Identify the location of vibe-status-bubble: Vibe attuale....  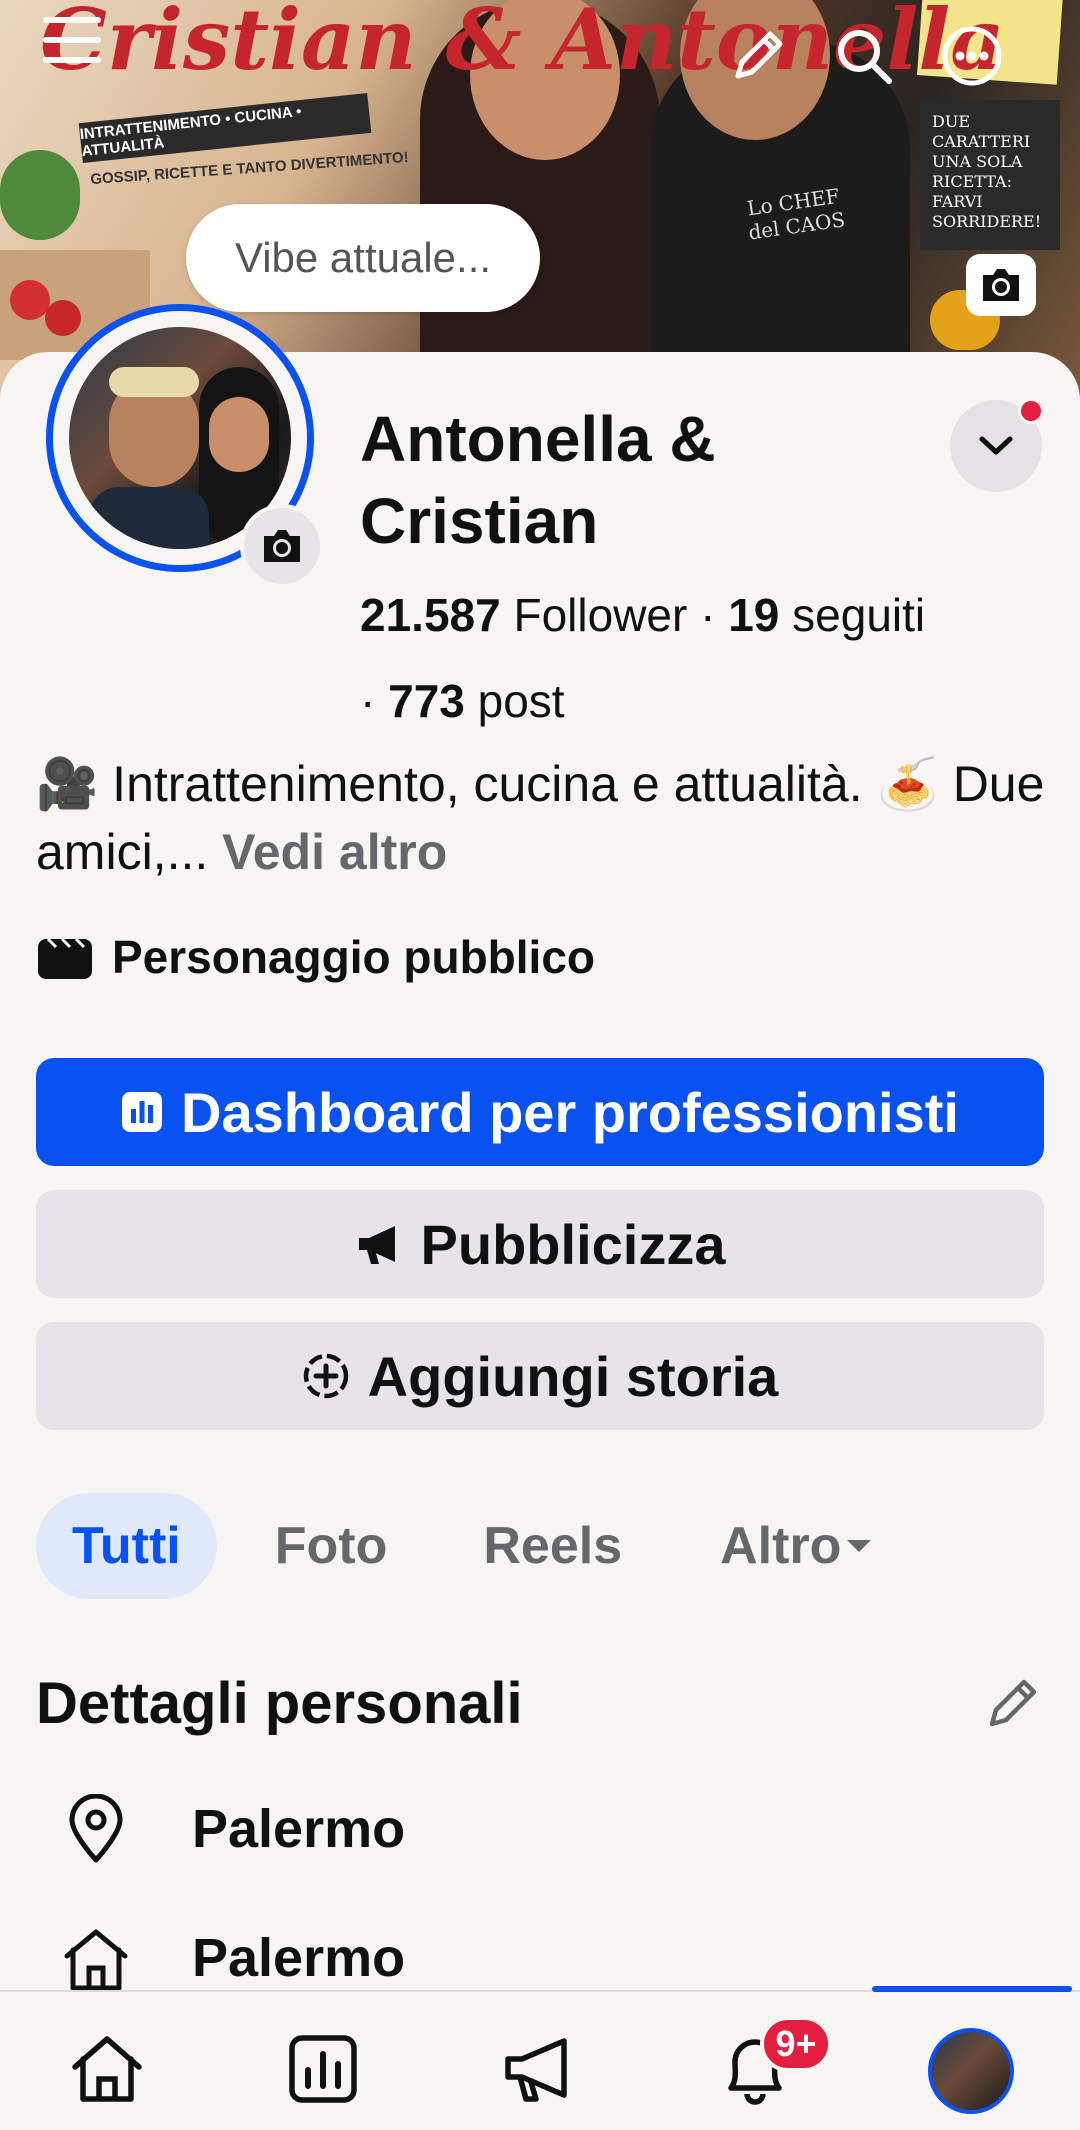
(363, 258).